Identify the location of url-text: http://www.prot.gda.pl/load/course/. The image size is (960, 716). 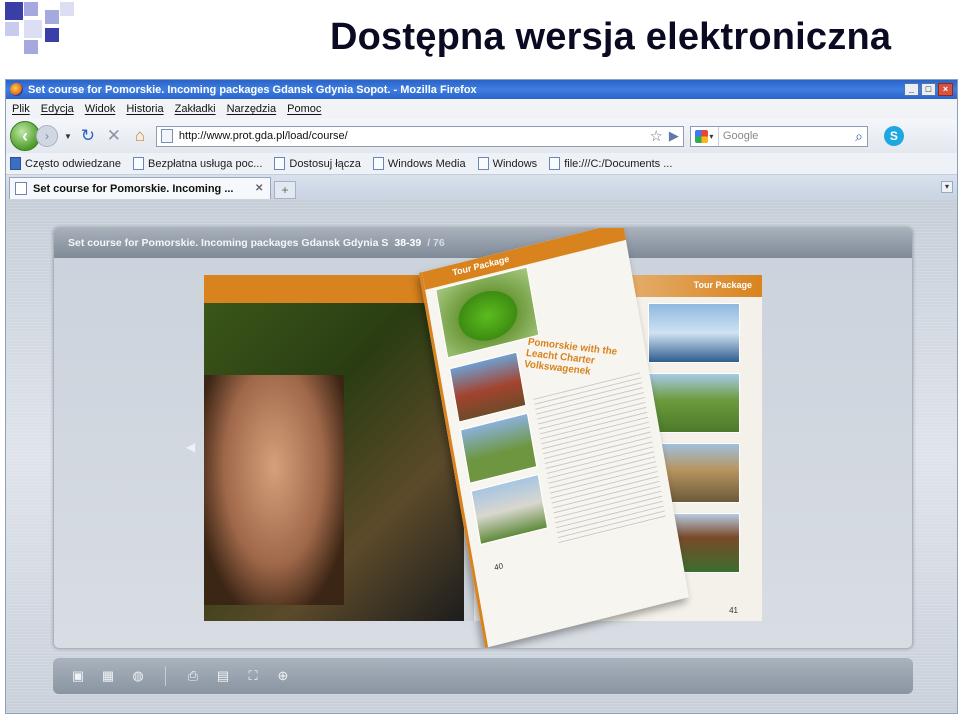
(414, 136).